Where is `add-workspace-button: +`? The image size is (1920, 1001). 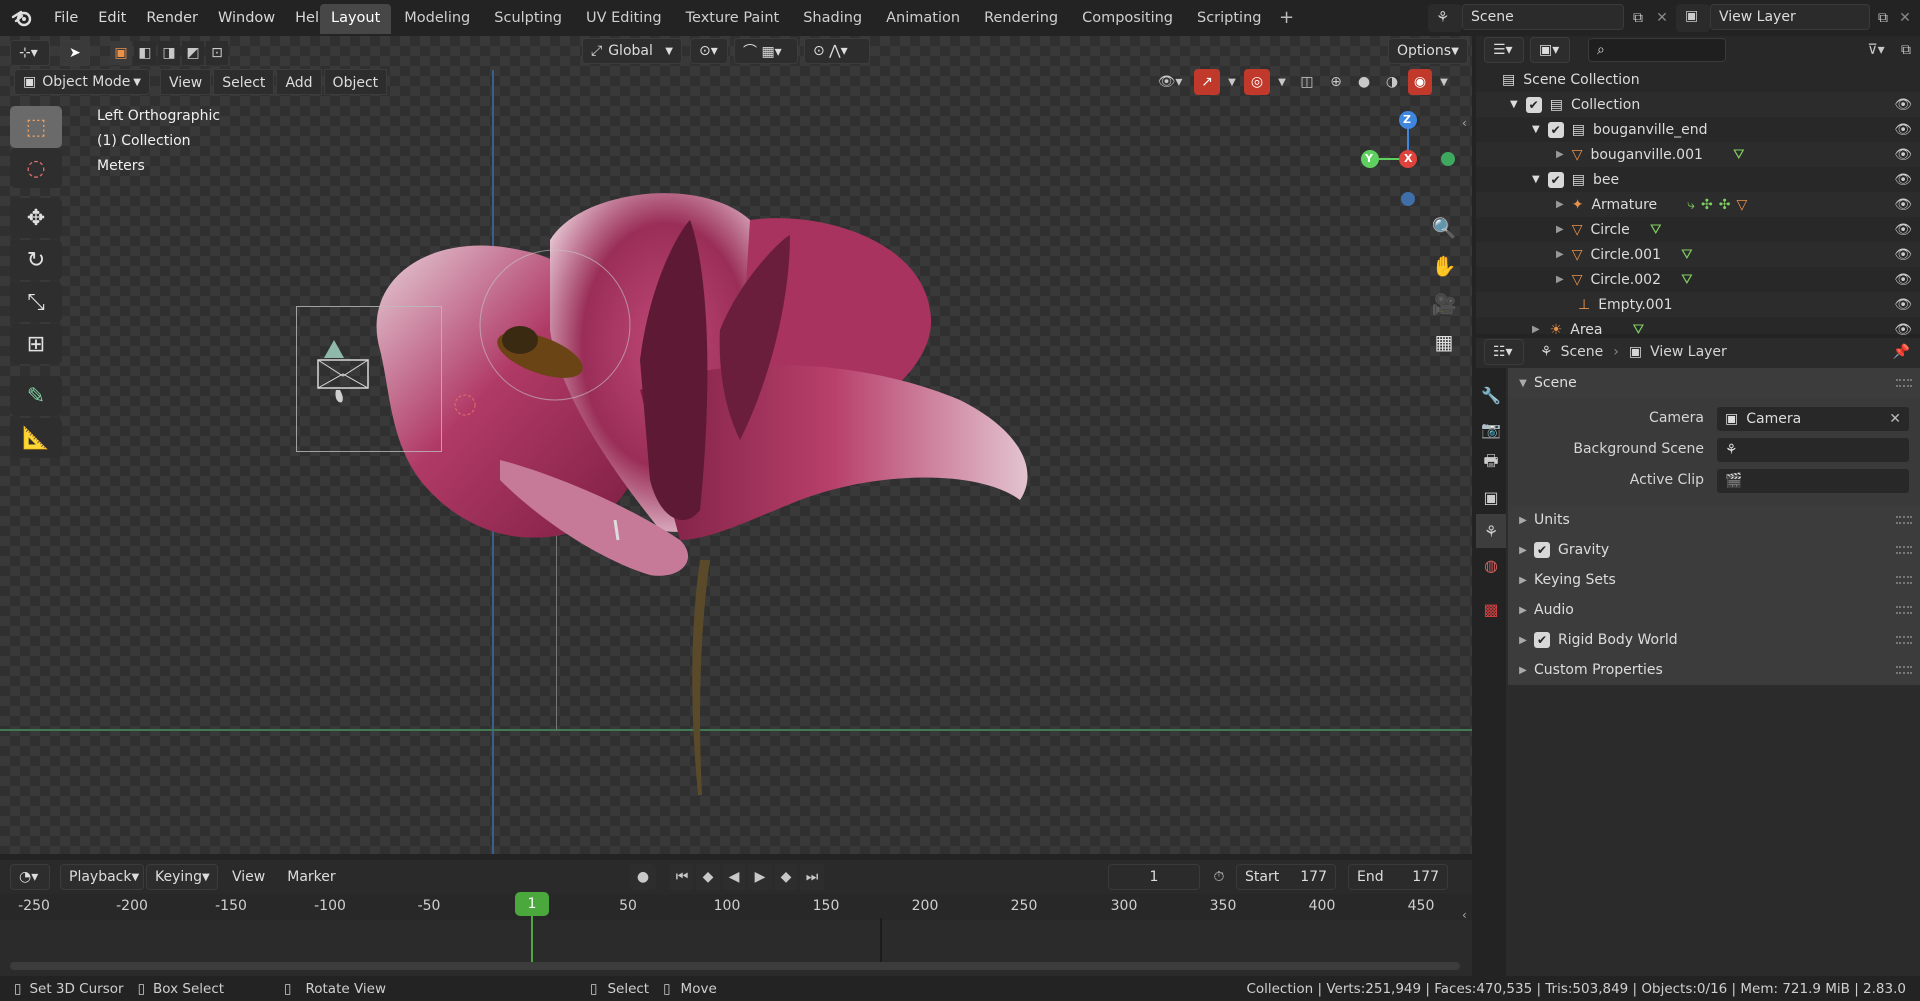
add-workspace-button: + is located at coordinates (1286, 19).